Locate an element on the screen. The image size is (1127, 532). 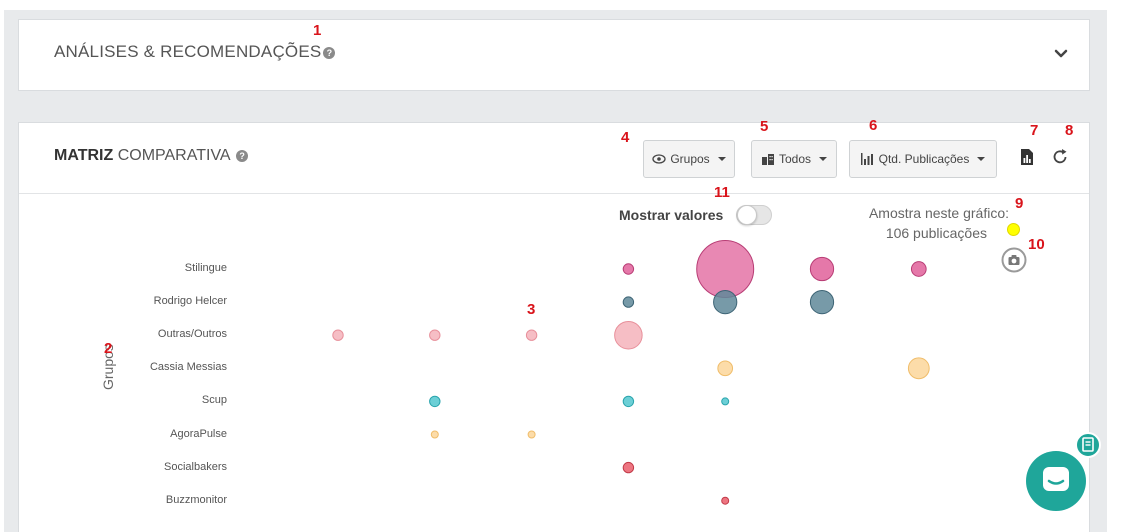
category-label: Outras/Outros is located at coordinates (192, 334).